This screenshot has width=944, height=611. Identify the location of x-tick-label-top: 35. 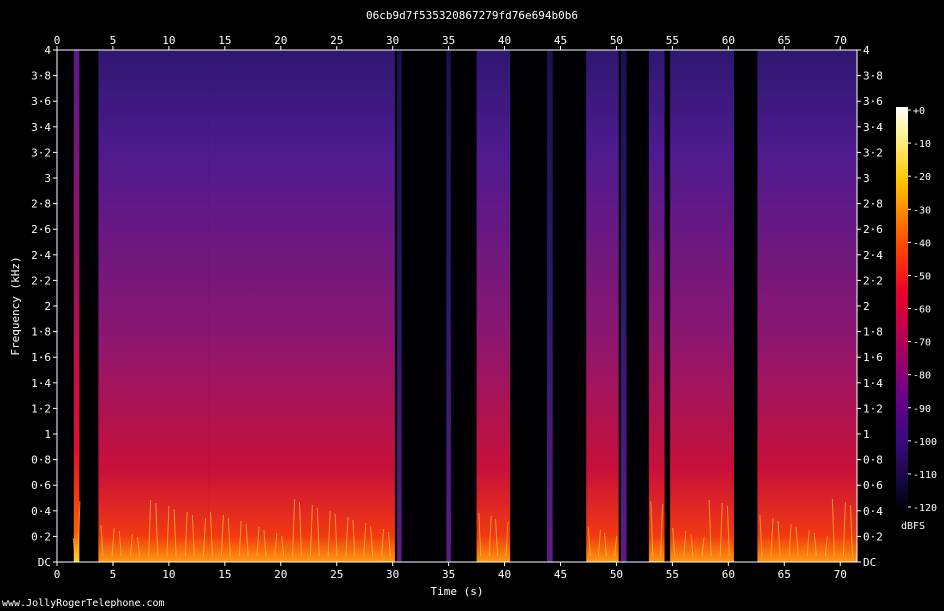
(448, 40).